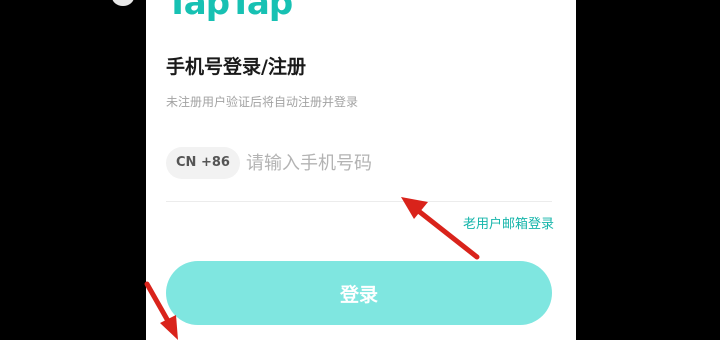 The image size is (720, 340). Describe the element at coordinates (229, 11) in the screenshot. I see `taptap-logo: TapTap` at that location.